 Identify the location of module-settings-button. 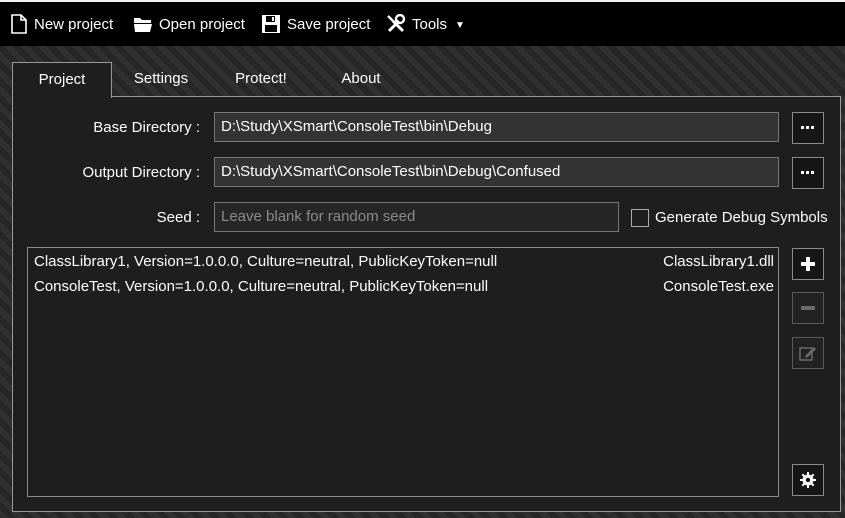
(808, 480).